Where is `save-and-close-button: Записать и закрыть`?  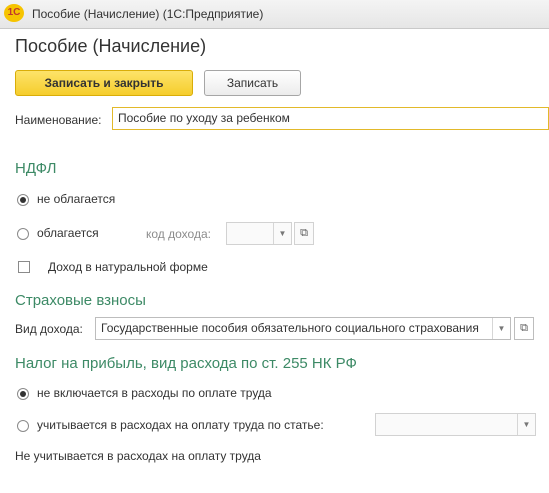 save-and-close-button: Записать и закрыть is located at coordinates (104, 83).